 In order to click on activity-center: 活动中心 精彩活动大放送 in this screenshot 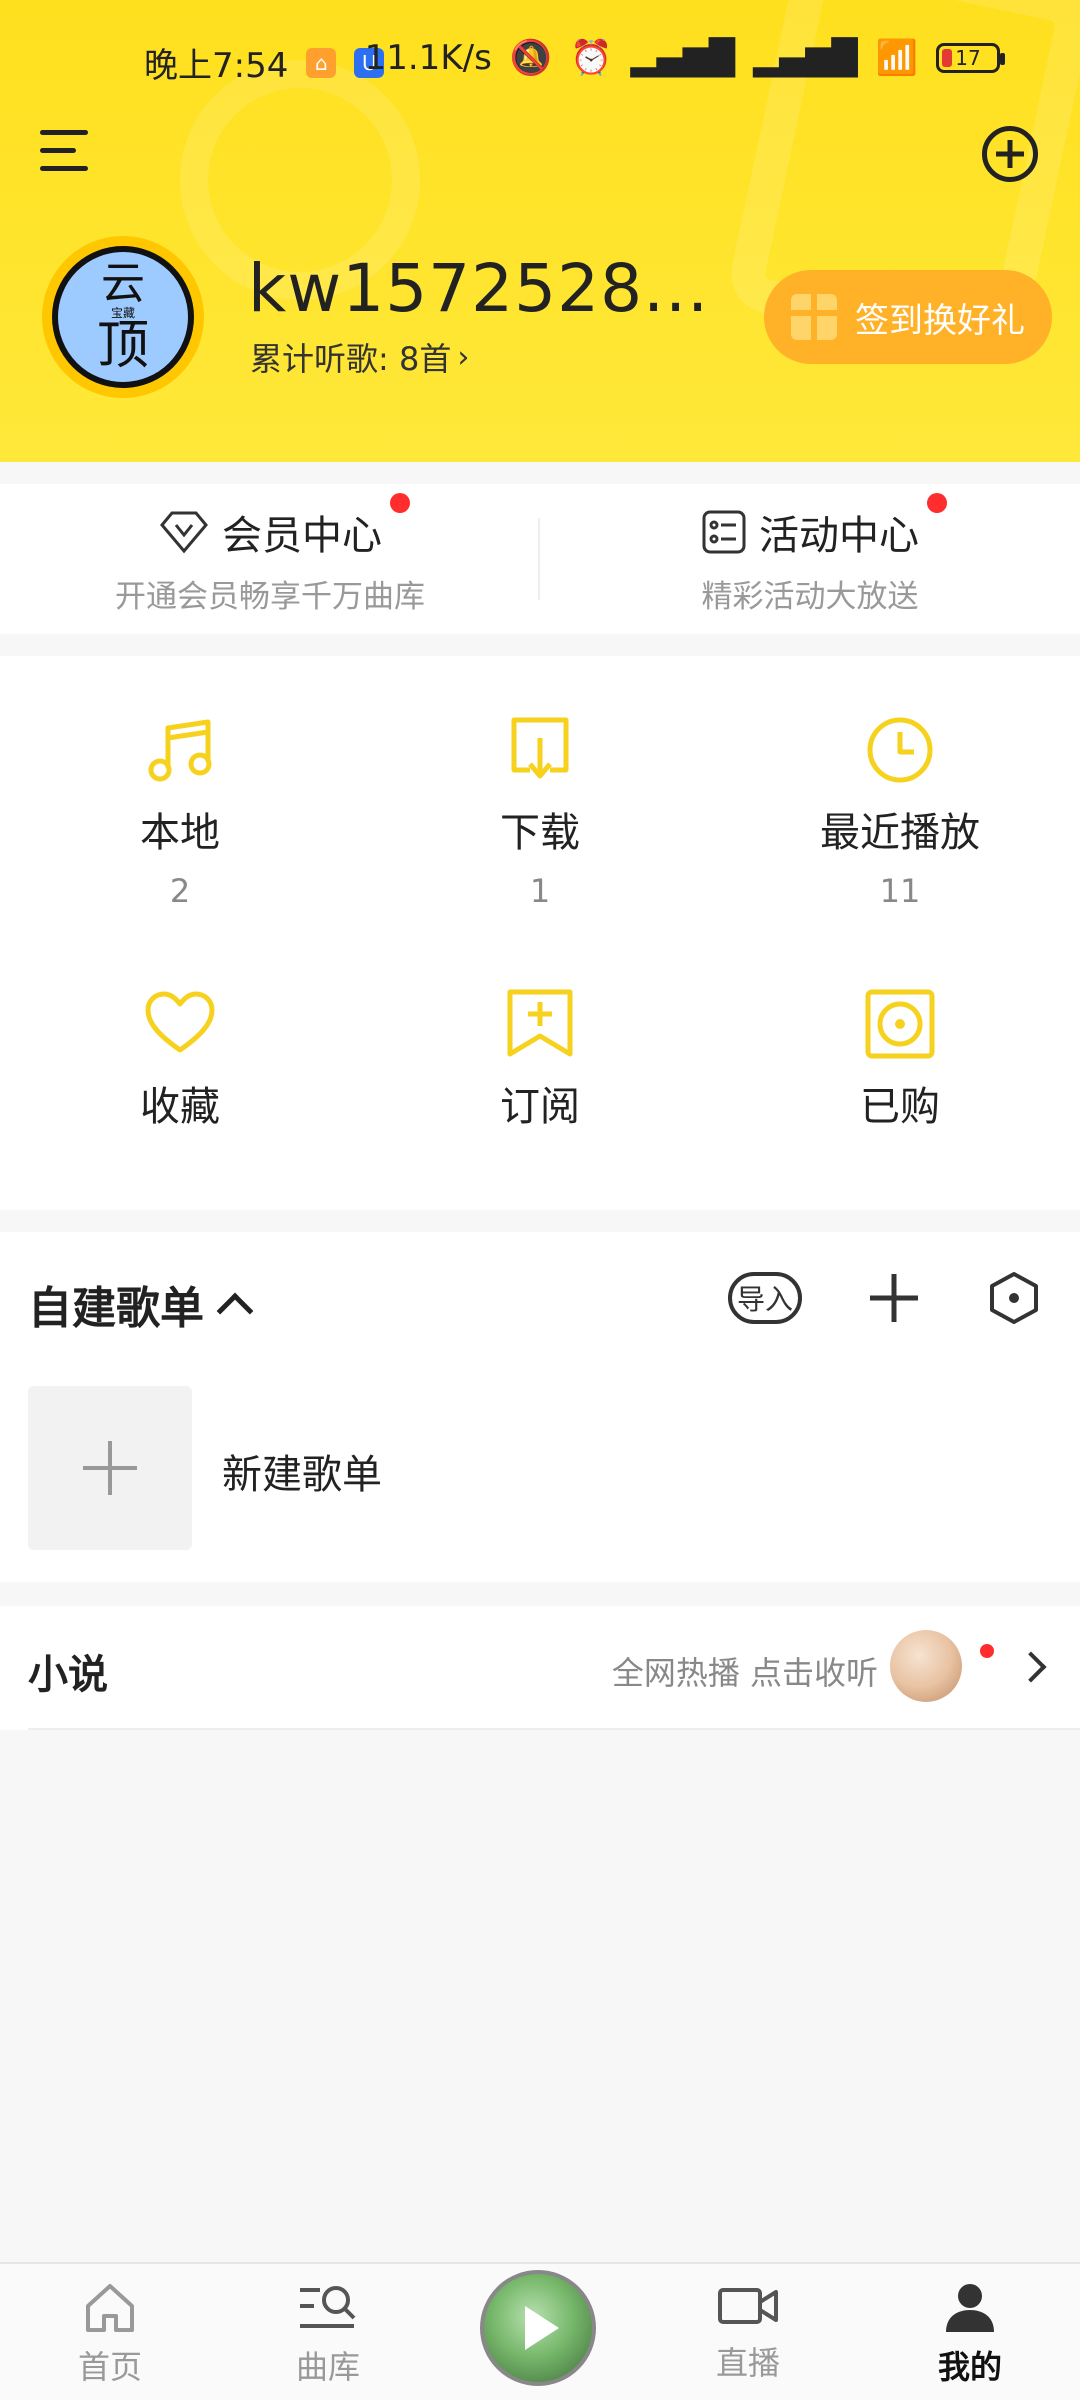, I will do `click(810, 559)`.